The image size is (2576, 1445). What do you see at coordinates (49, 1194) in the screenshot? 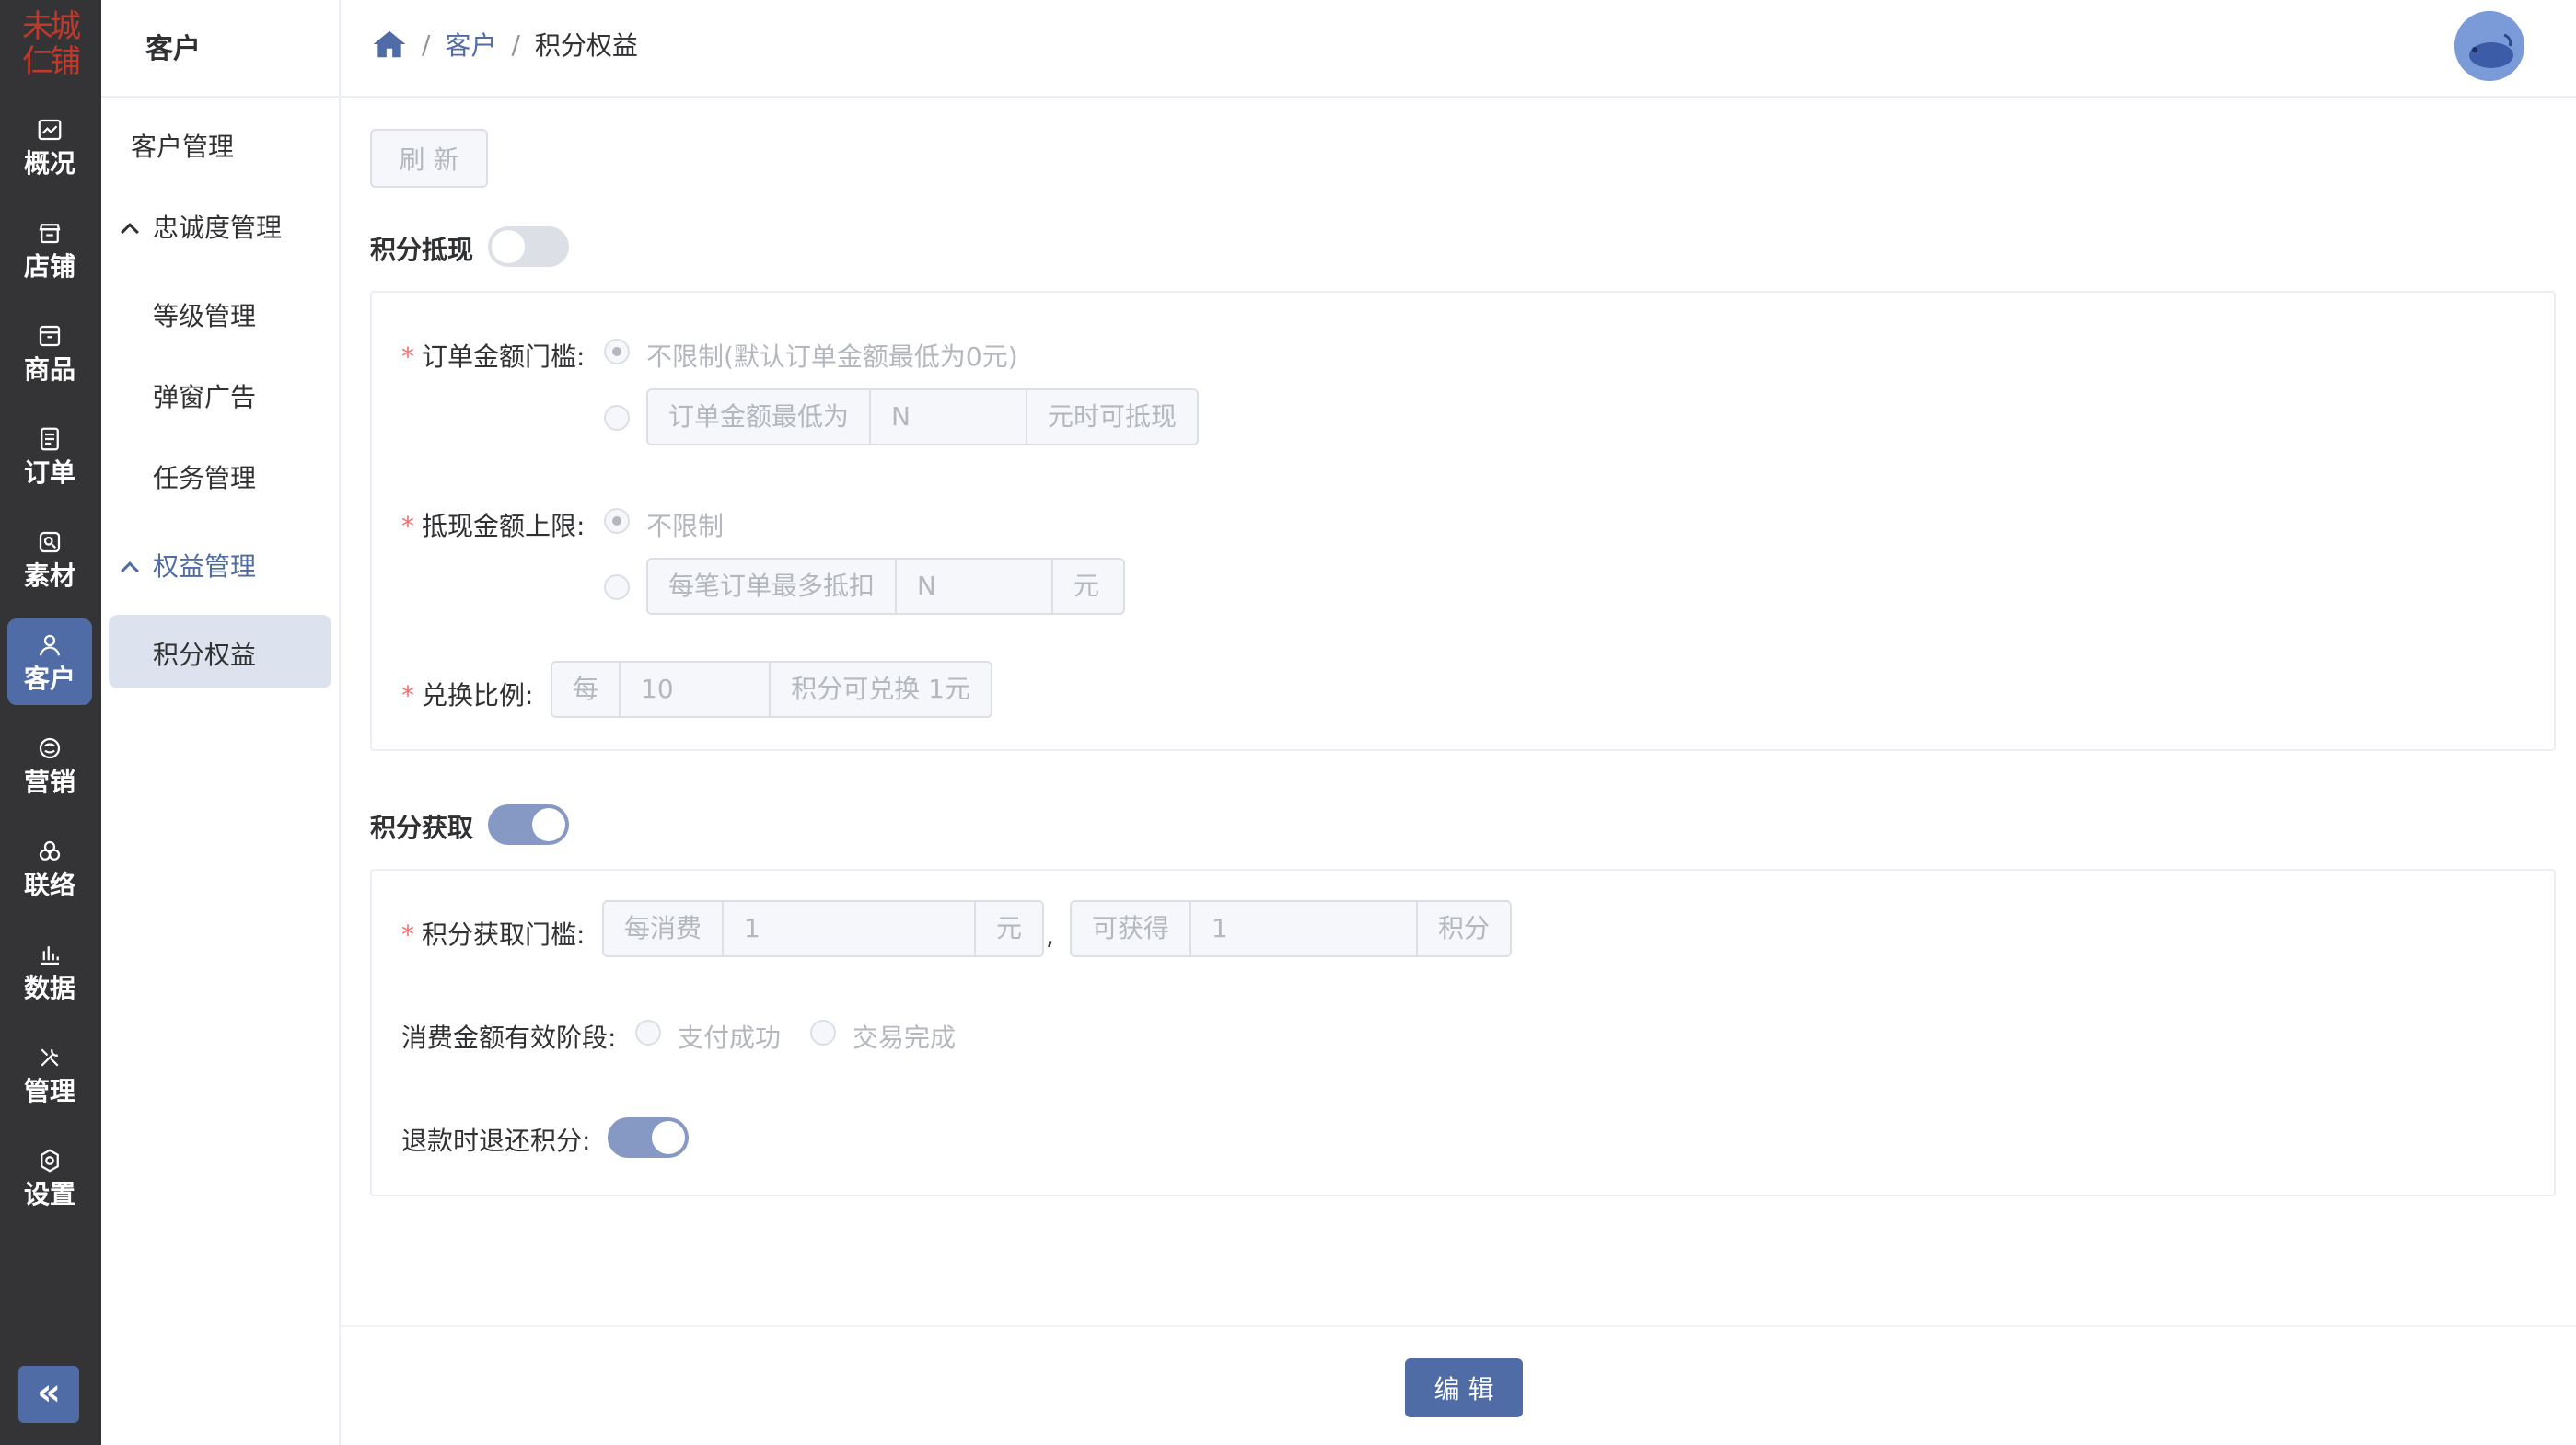
I see `nav-label: 设置` at bounding box center [49, 1194].